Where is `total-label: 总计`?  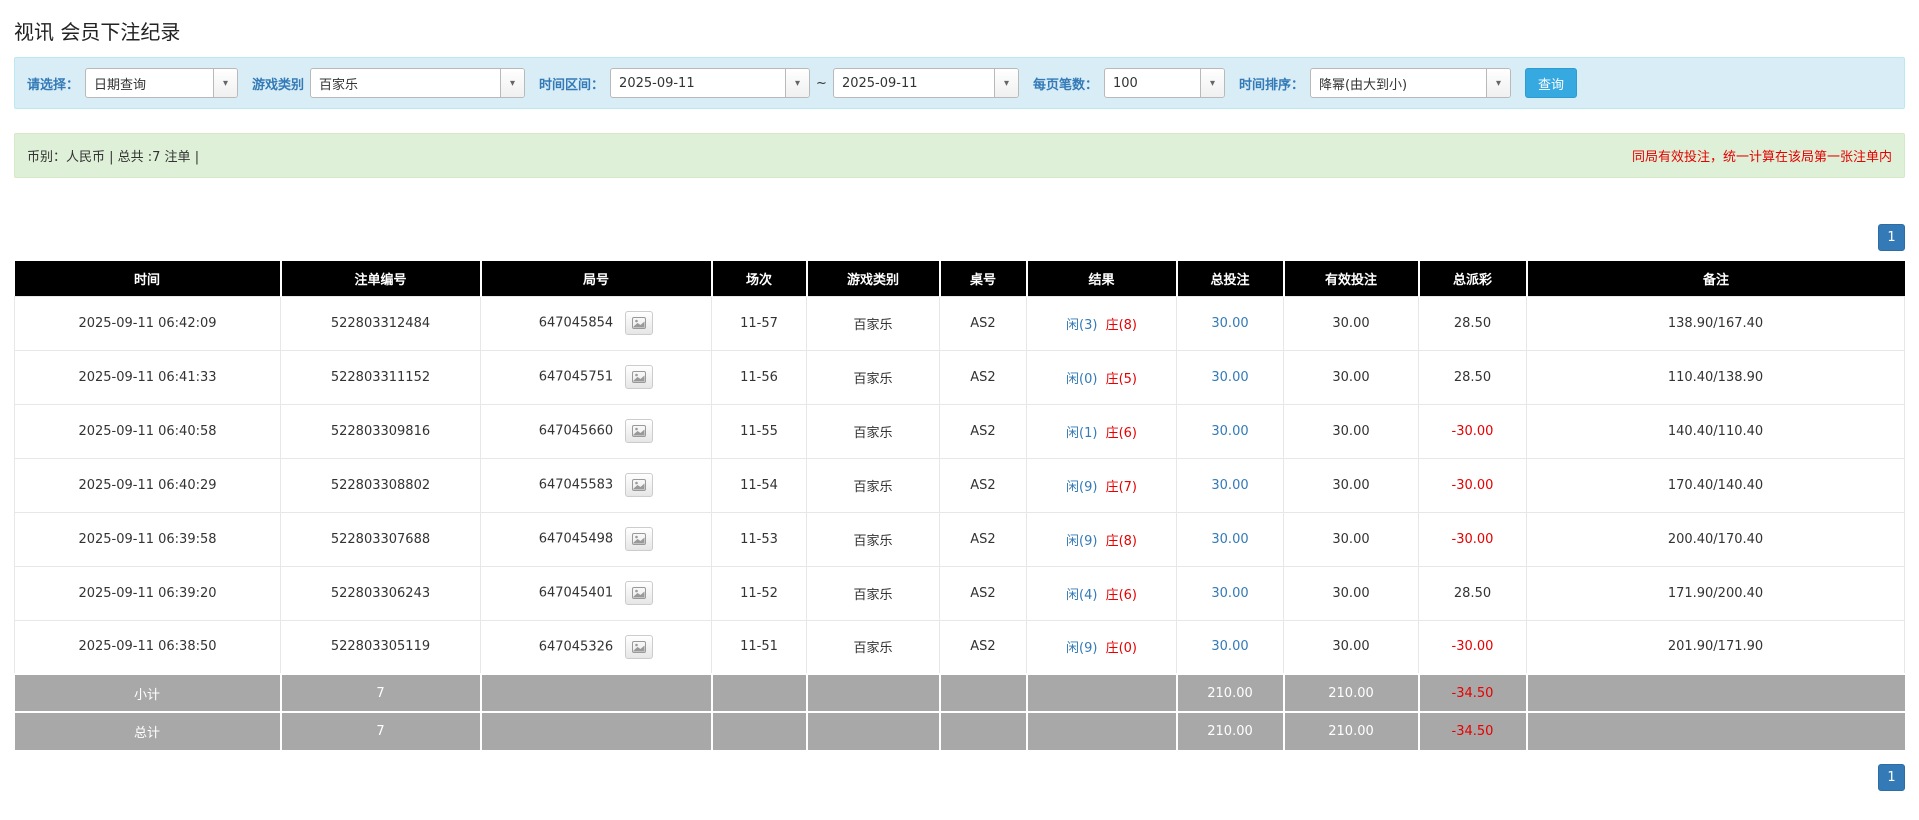
total-label: 总计 is located at coordinates (148, 730).